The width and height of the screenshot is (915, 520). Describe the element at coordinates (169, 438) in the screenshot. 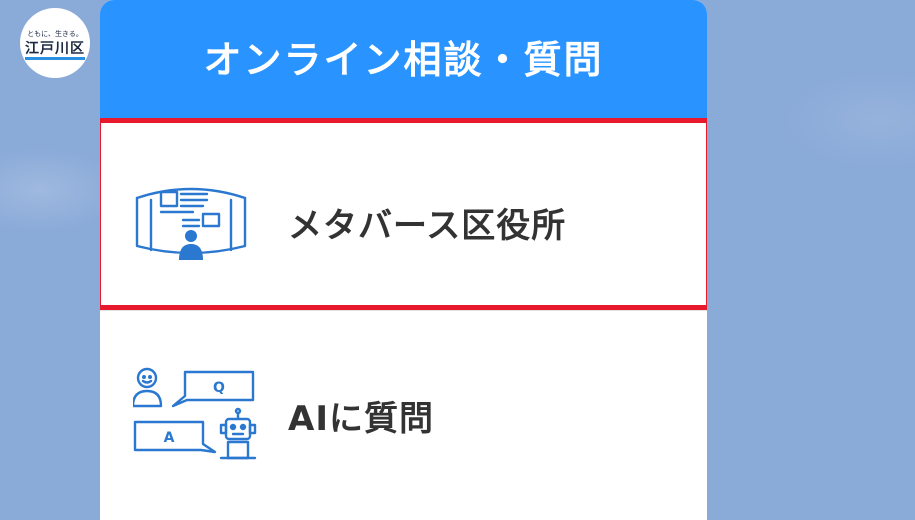

I see `svg-text: A` at that location.